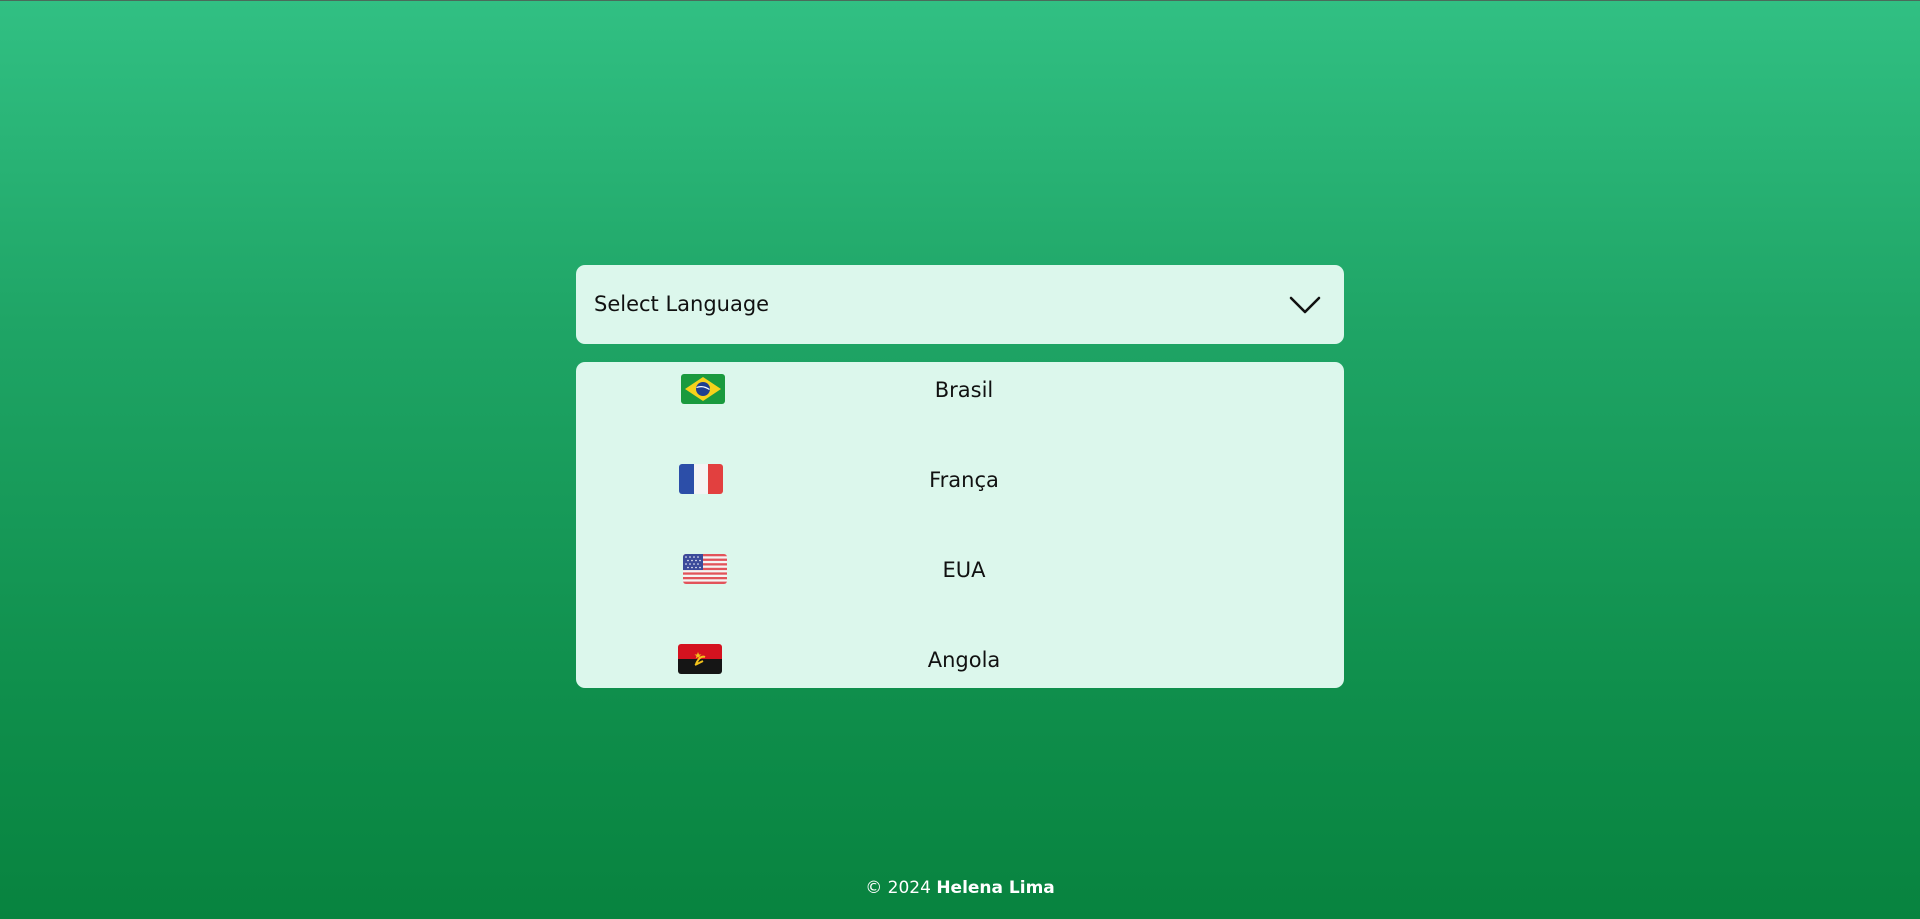 The image size is (1920, 919). I want to click on option-label: Brasil, so click(964, 390).